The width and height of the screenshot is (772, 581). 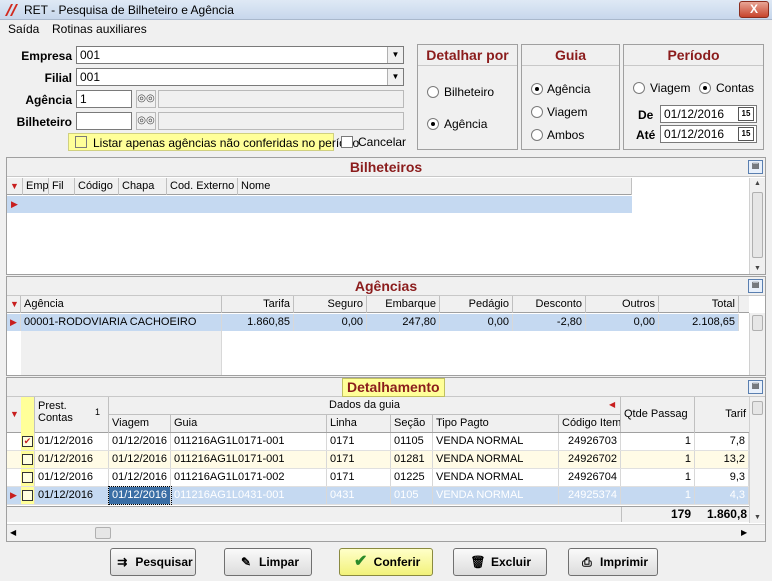 I want to click on outros-cell: 0,00, so click(x=622, y=322).